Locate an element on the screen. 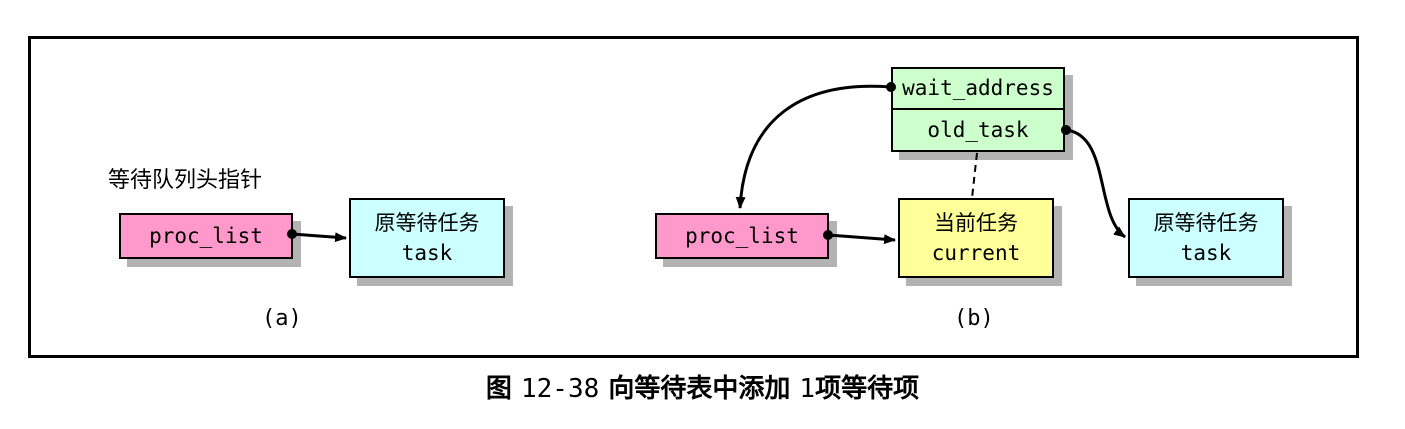 The height and width of the screenshot is (429, 1405). figure-prefix: 图 is located at coordinates (498, 389).